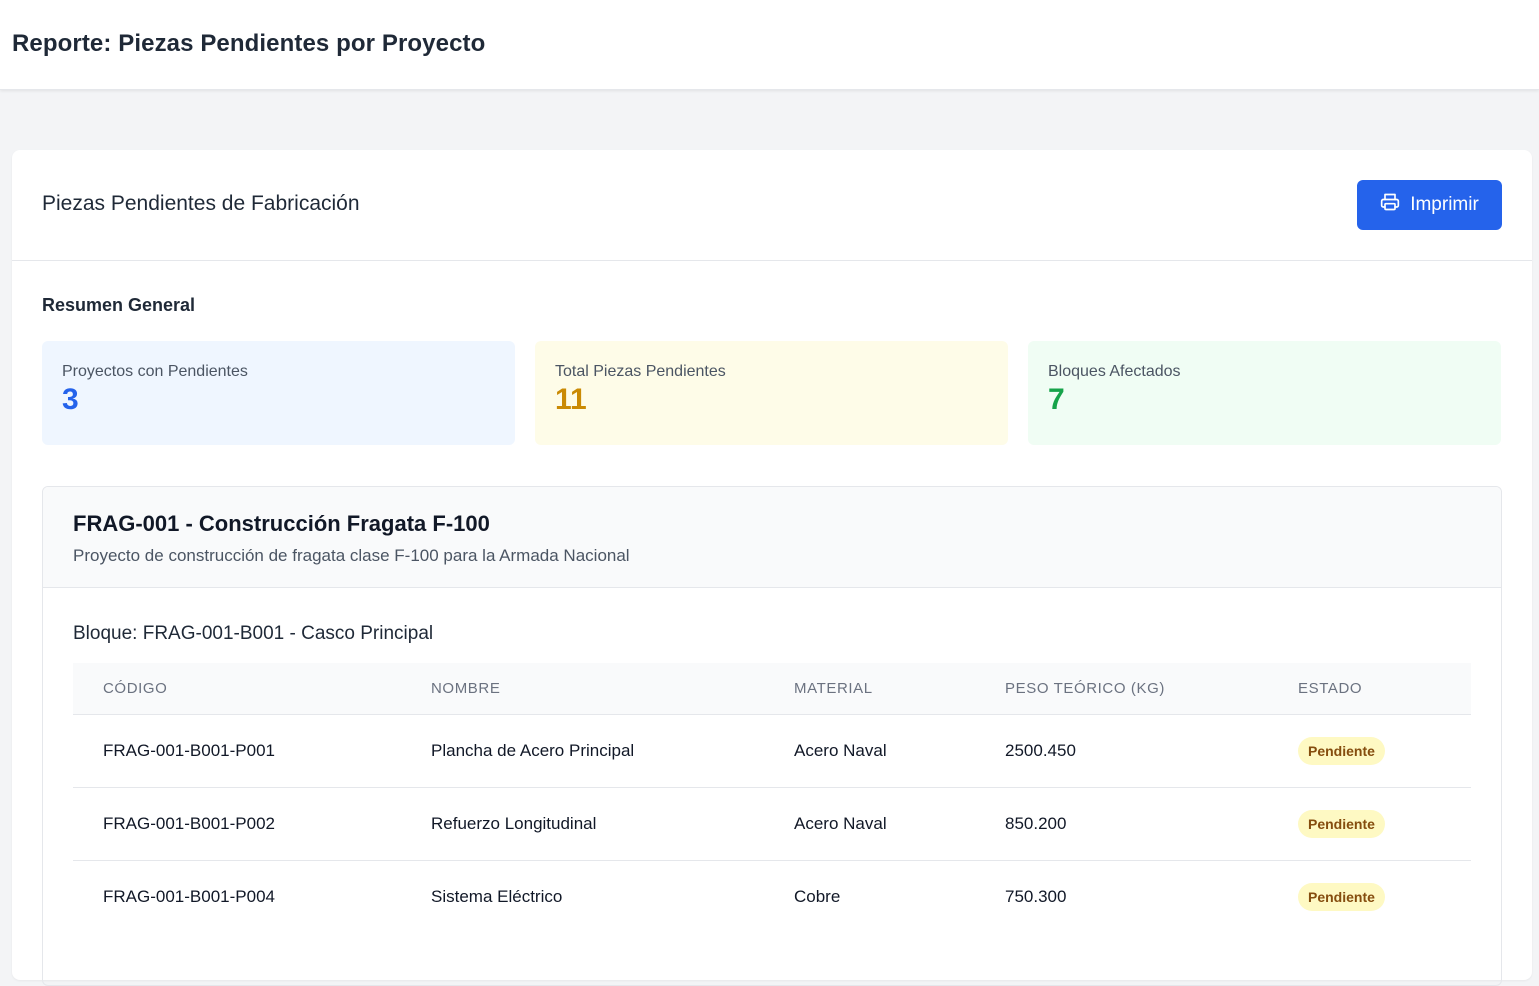 The height and width of the screenshot is (986, 1539). Describe the element at coordinates (1056, 399) in the screenshot. I see `stat-value: 7` at that location.